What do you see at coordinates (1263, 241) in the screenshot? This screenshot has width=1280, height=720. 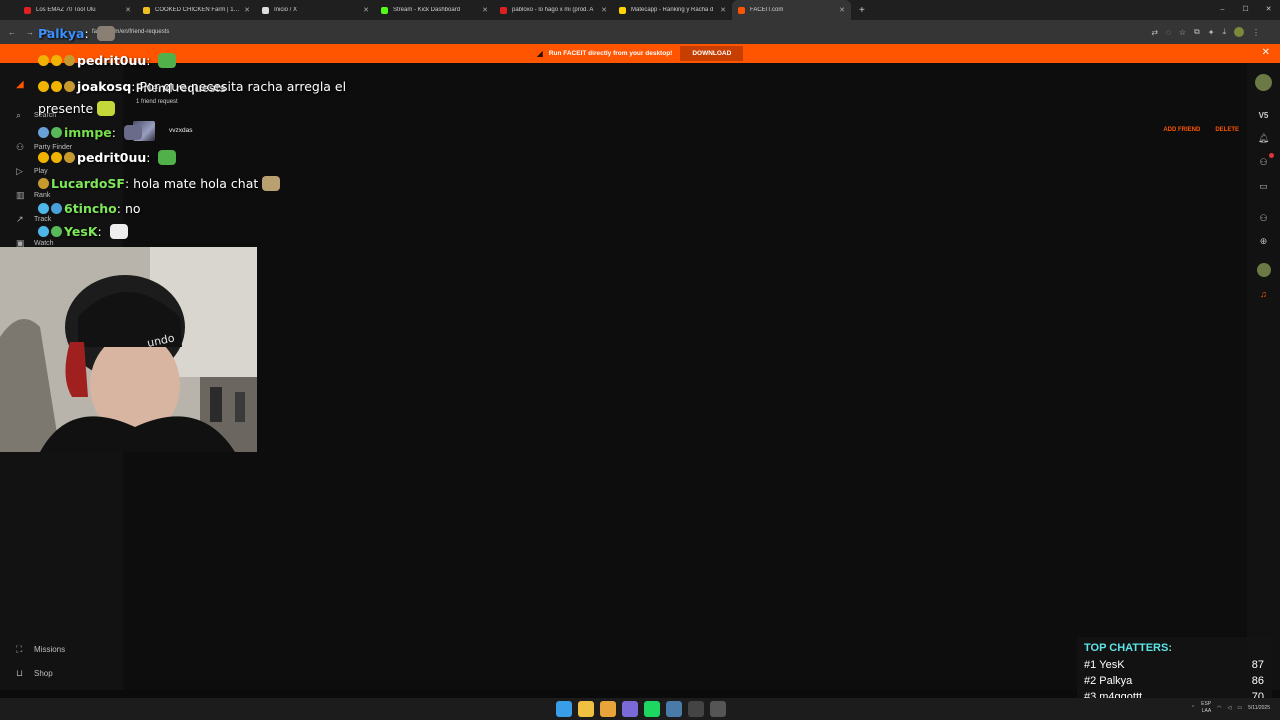 I see `add-icon: ⊕` at bounding box center [1263, 241].